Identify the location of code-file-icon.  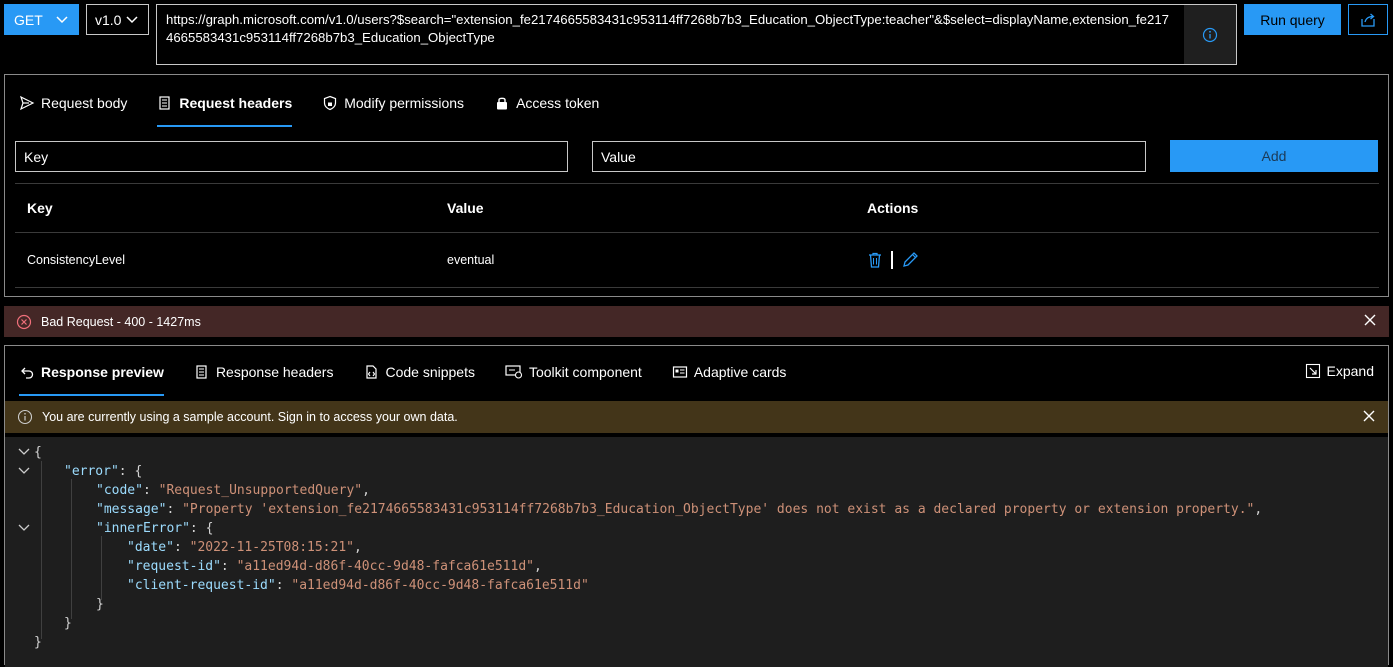
(371, 372).